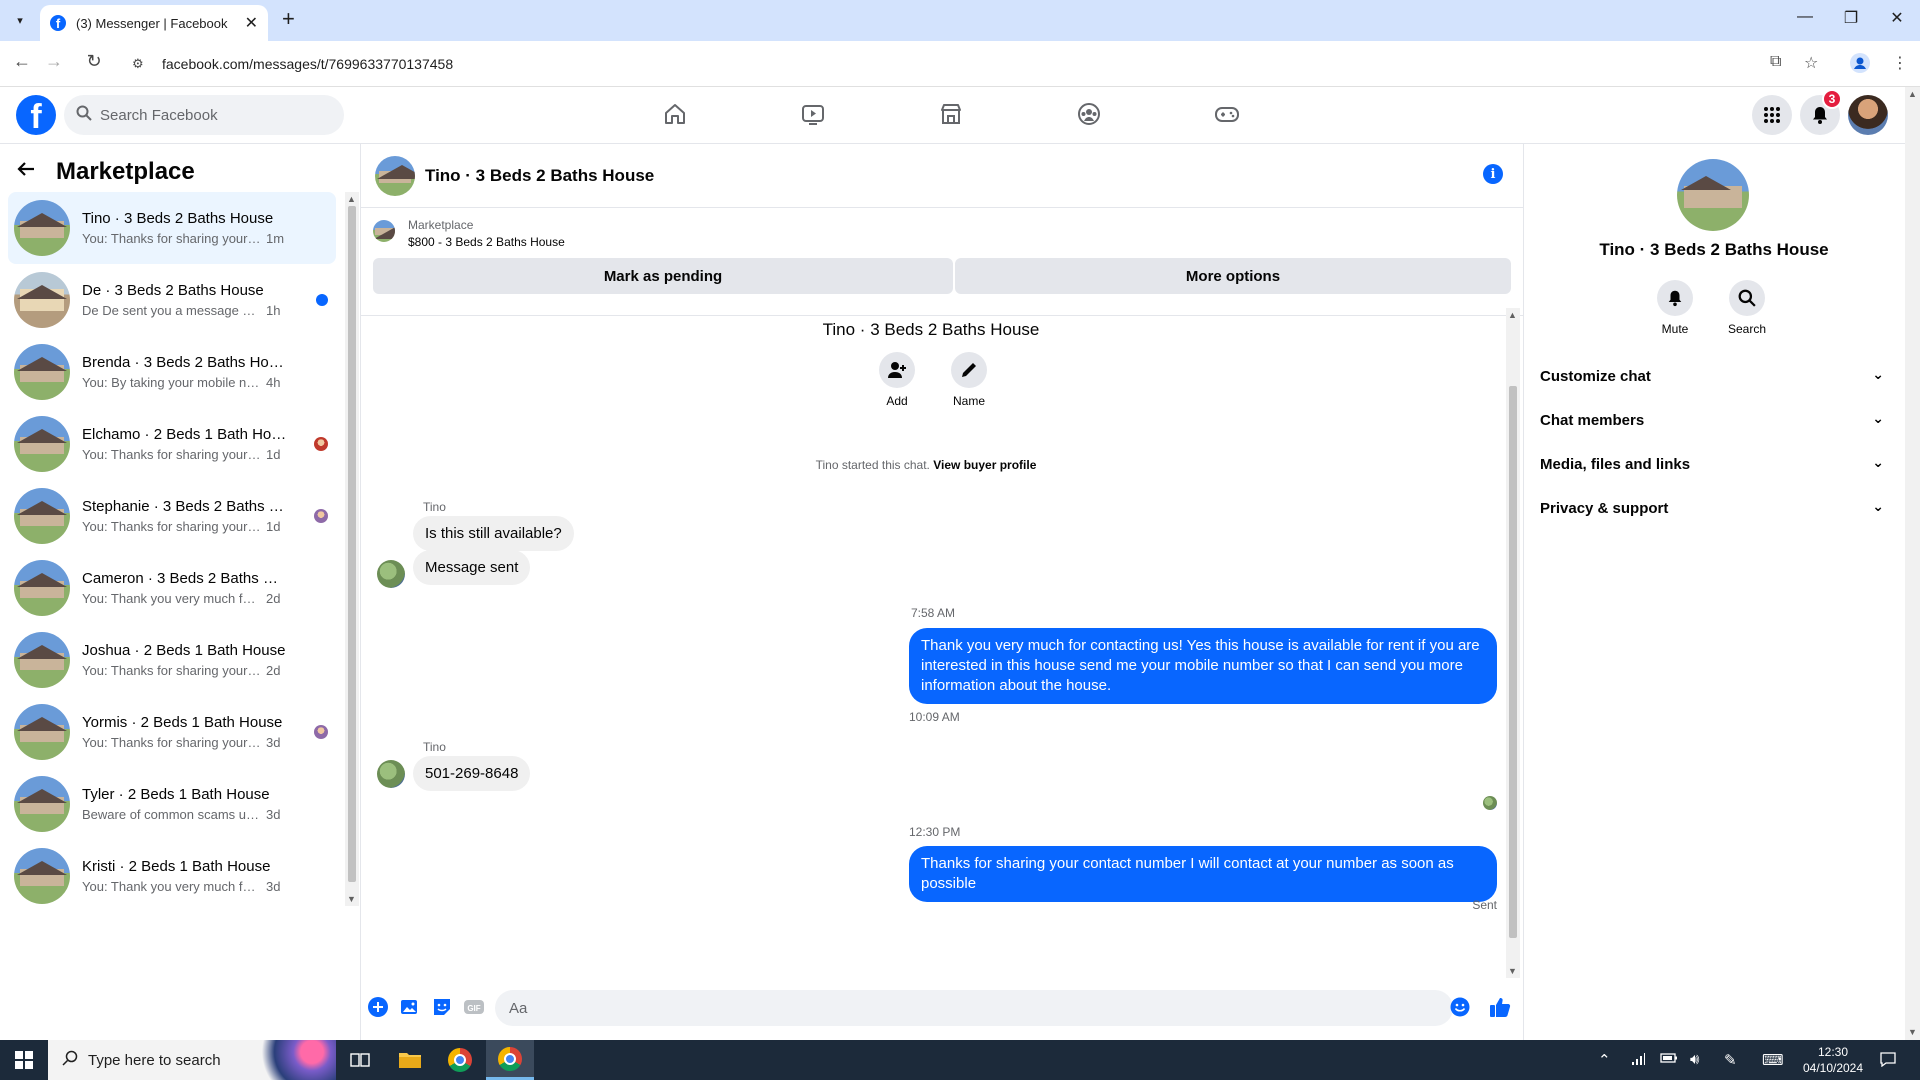  I want to click on minimize-button: —, so click(1805, 17).